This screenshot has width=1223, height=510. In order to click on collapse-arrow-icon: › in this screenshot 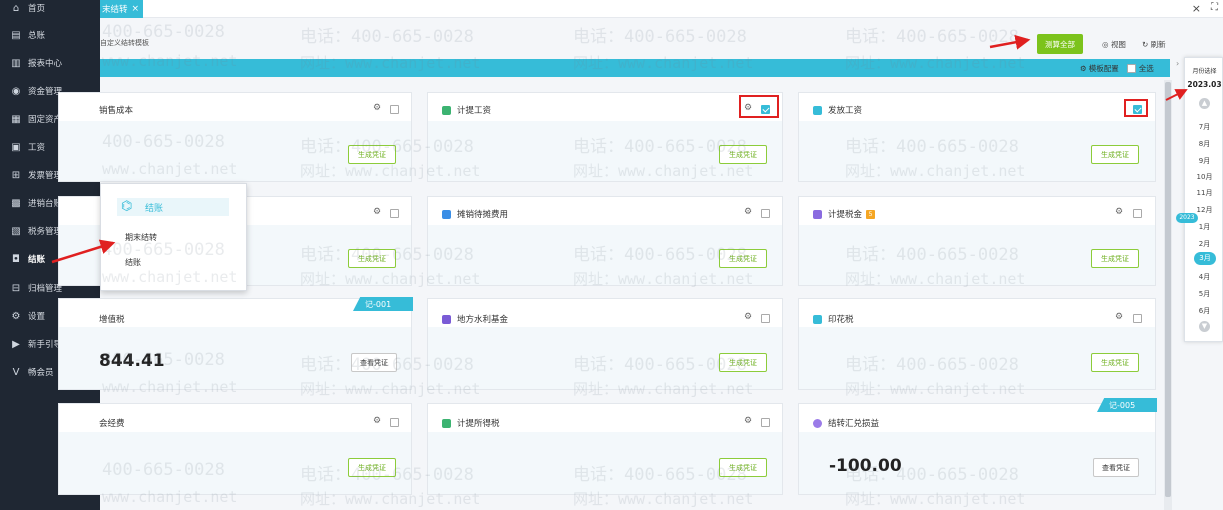, I will do `click(1177, 63)`.